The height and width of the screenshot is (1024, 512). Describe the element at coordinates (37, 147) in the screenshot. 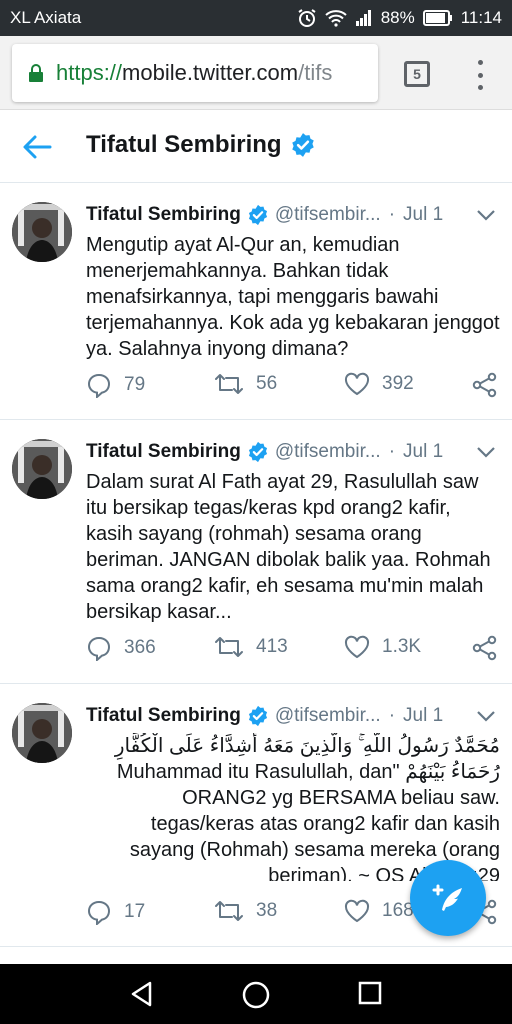

I see `back-arrow-icon` at that location.